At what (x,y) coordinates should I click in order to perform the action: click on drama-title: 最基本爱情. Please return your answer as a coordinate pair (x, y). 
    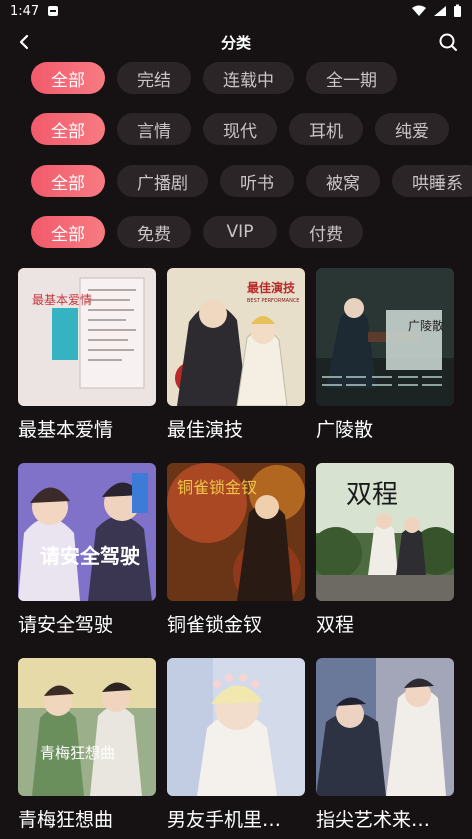
    Looking at the image, I should click on (87, 428).